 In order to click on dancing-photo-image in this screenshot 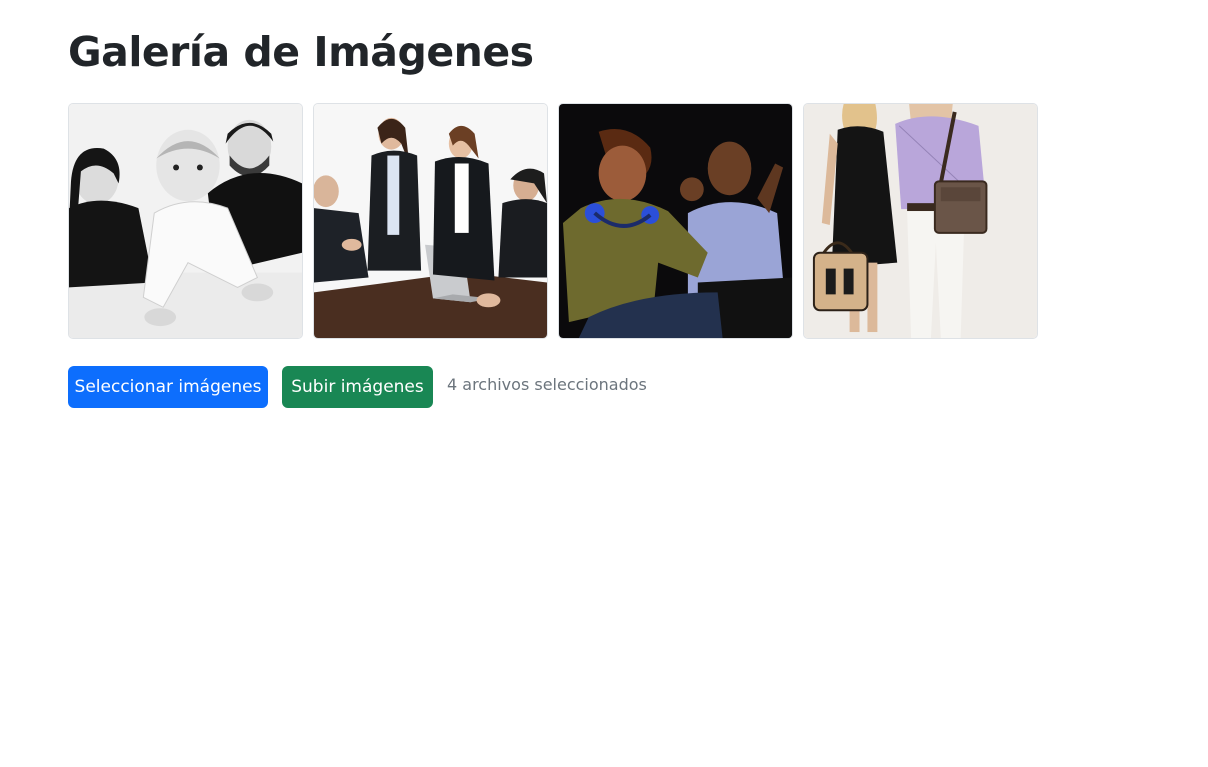, I will do `click(675, 221)`.